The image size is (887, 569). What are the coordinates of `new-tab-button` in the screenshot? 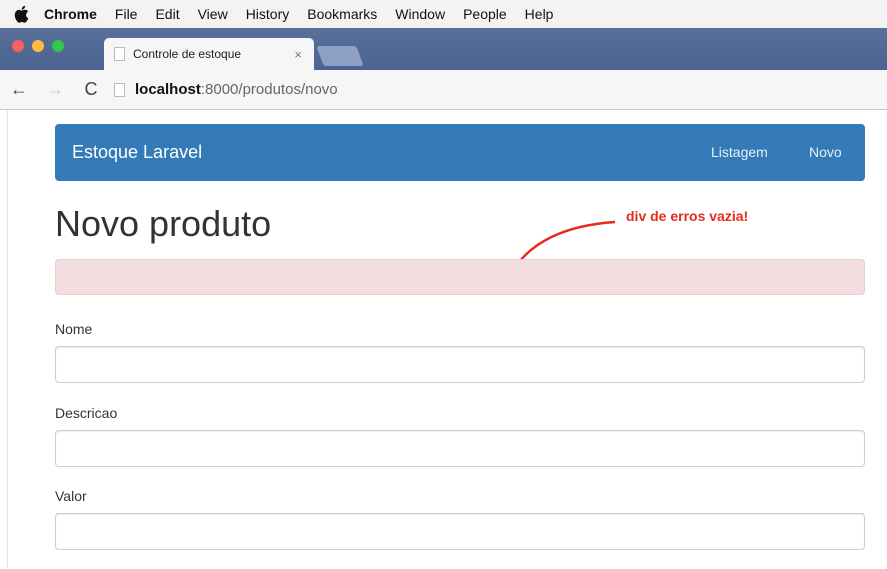 It's located at (340, 56).